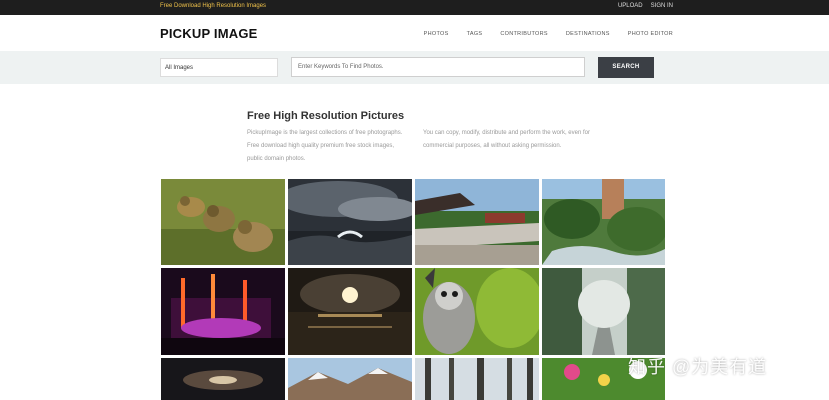  I want to click on nav-photos: PHOTOS, so click(436, 34).